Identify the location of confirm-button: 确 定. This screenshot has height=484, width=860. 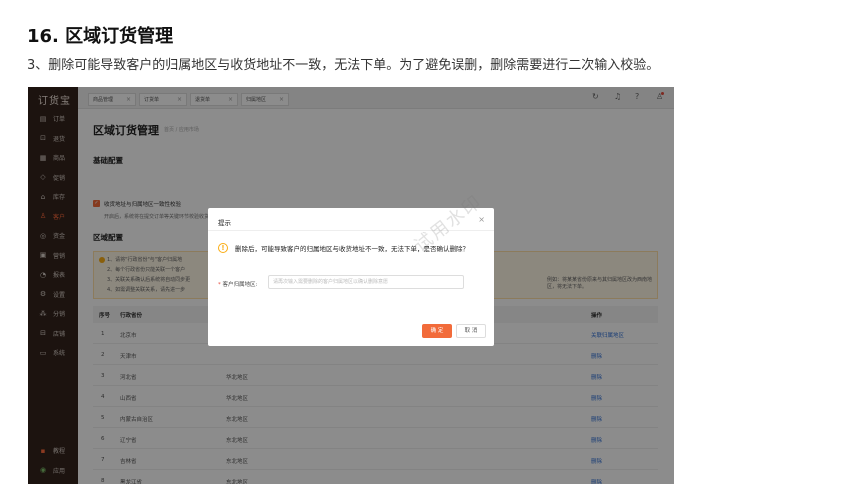
(437, 331).